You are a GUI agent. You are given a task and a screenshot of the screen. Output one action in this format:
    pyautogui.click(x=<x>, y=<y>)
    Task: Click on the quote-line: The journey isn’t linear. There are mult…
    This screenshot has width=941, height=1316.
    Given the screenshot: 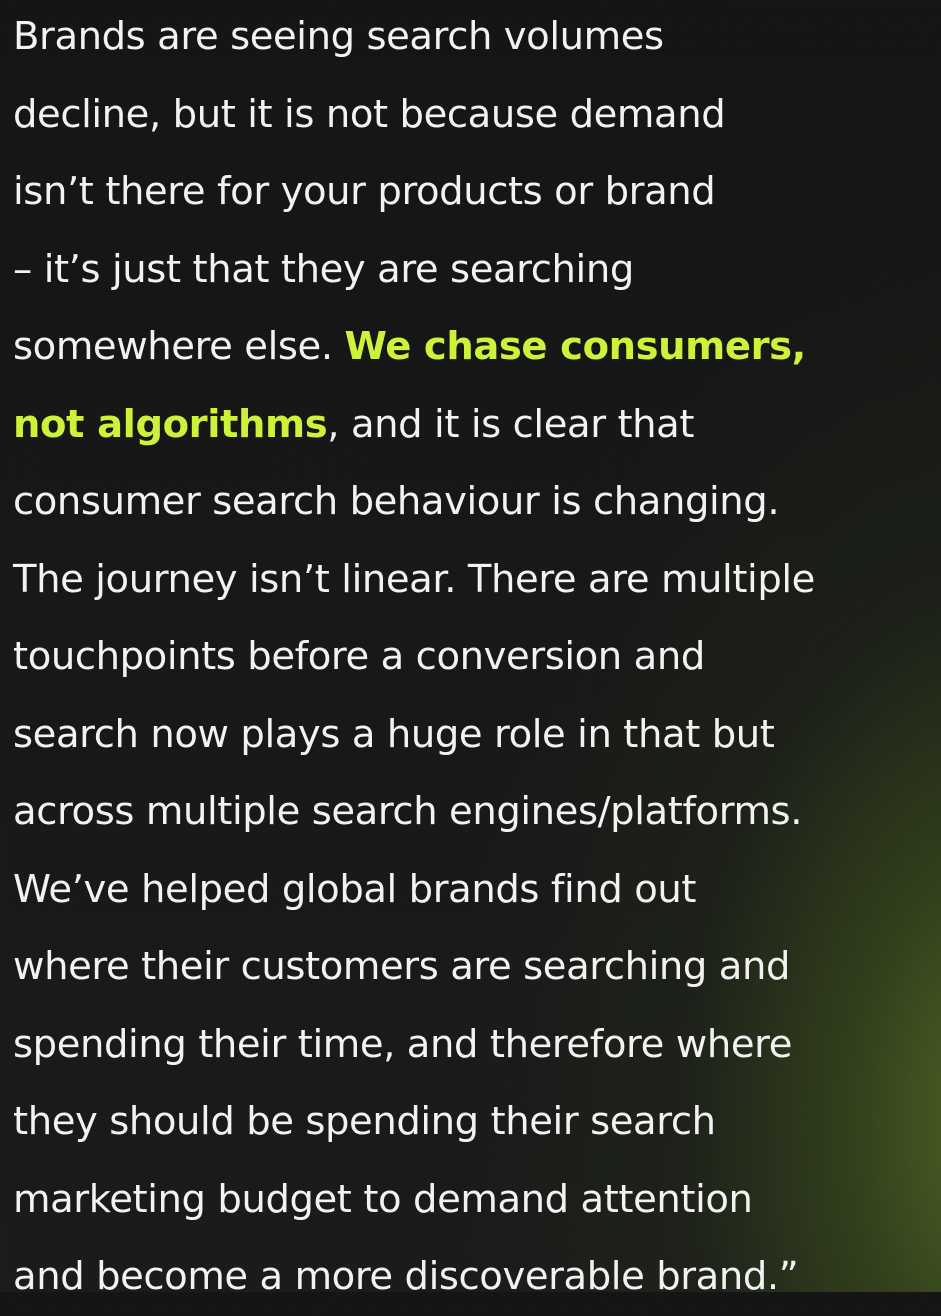 What is the action you would take?
    pyautogui.click(x=414, y=579)
    